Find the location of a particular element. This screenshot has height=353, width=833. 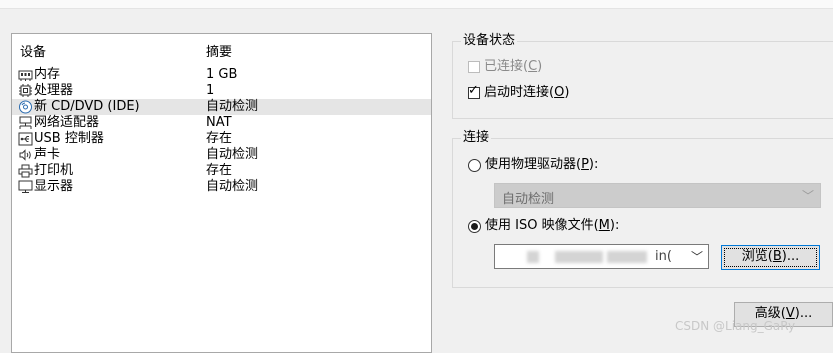

device-status-legend: 设备状态 is located at coordinates (489, 41).